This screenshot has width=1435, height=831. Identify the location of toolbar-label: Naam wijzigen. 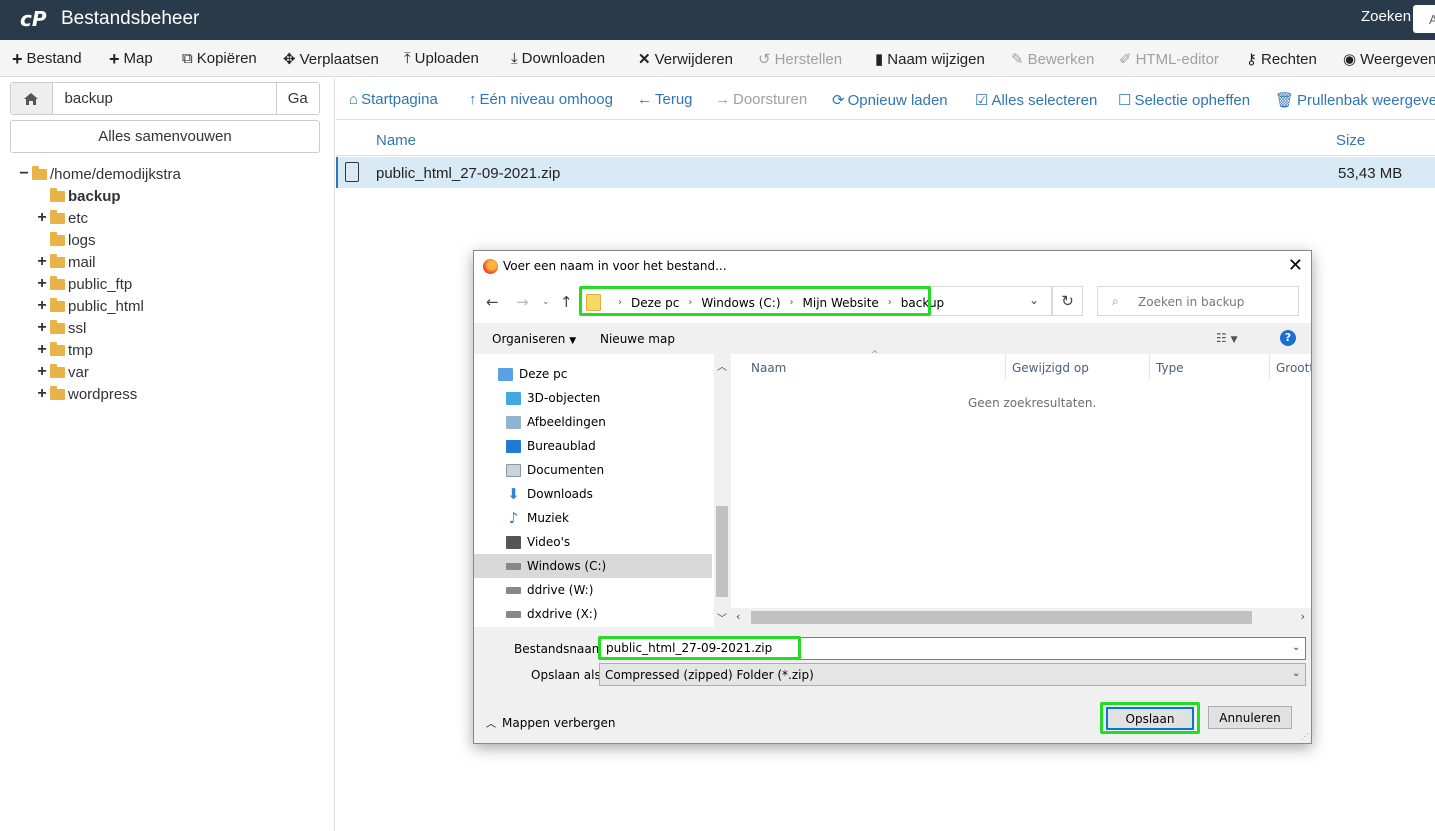
(936, 59).